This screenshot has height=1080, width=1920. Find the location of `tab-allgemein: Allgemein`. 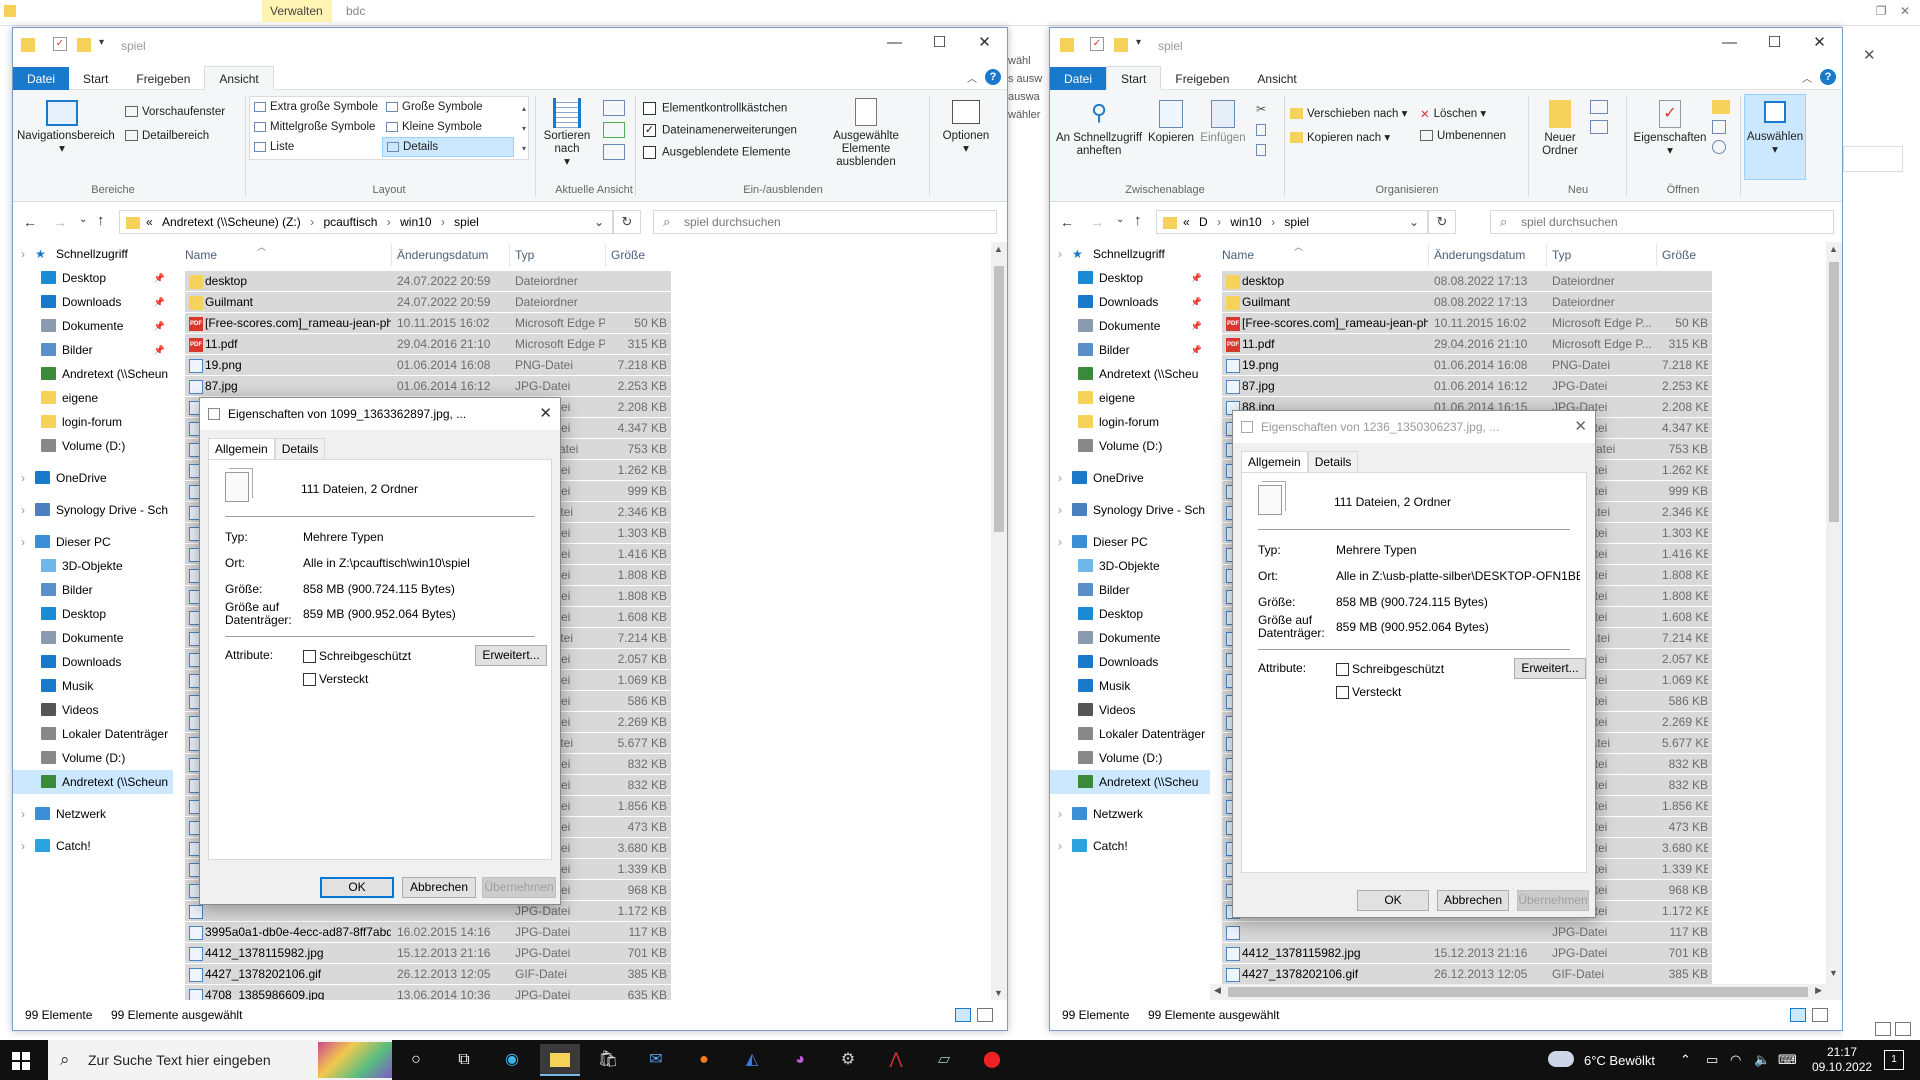

tab-allgemein: Allgemein is located at coordinates (1274, 462).